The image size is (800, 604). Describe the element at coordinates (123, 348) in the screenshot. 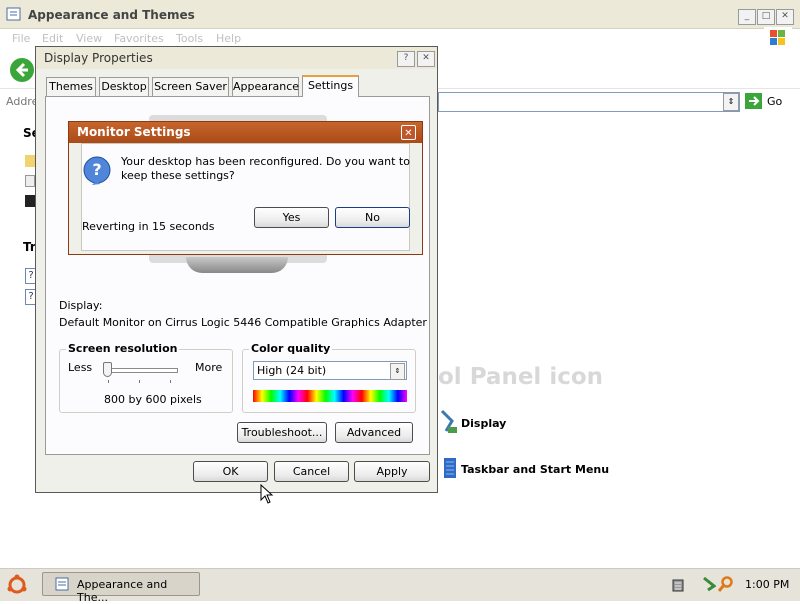

I see `screen-resolution-title: Screen resolution` at that location.